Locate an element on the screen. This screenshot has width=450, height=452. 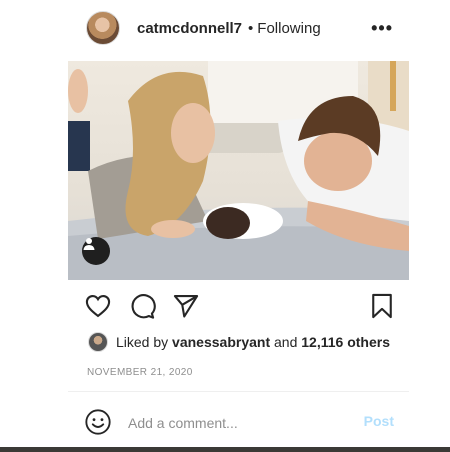
likes-summary: Liked by vanessabryant and 12,116 others is located at coordinates (239, 342).